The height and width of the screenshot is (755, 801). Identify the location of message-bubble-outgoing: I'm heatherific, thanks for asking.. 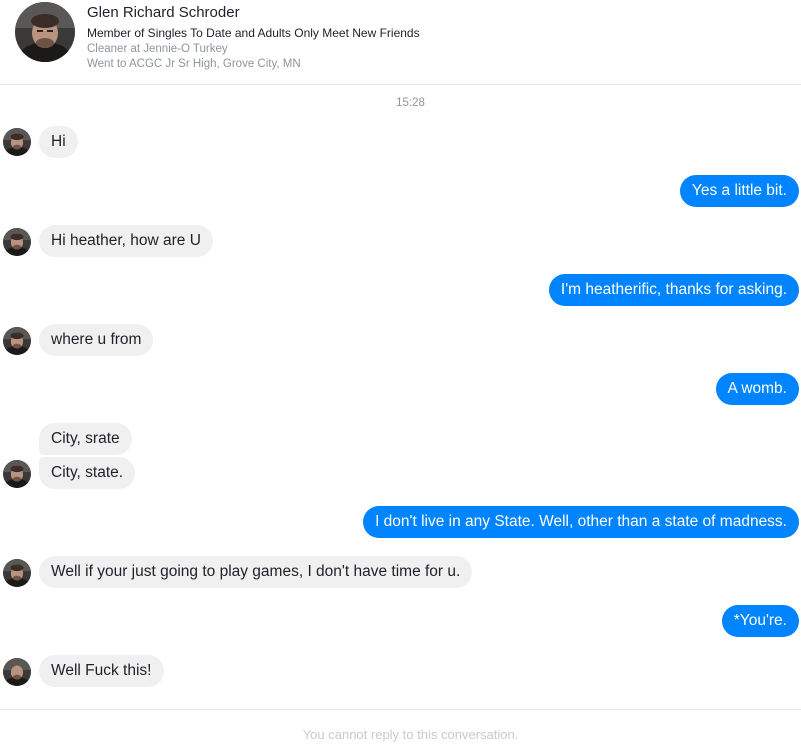
(673, 290).